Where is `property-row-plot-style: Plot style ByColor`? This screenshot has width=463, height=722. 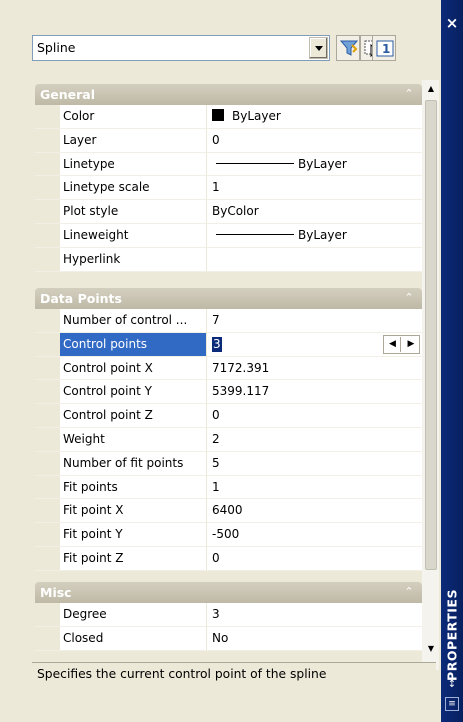 property-row-plot-style: Plot style ByColor is located at coordinates (228, 212).